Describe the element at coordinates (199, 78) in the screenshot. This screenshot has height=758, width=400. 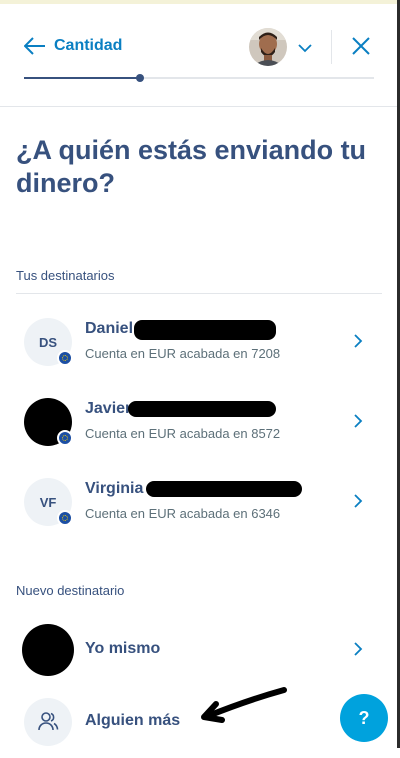
I see `progress-bar` at that location.